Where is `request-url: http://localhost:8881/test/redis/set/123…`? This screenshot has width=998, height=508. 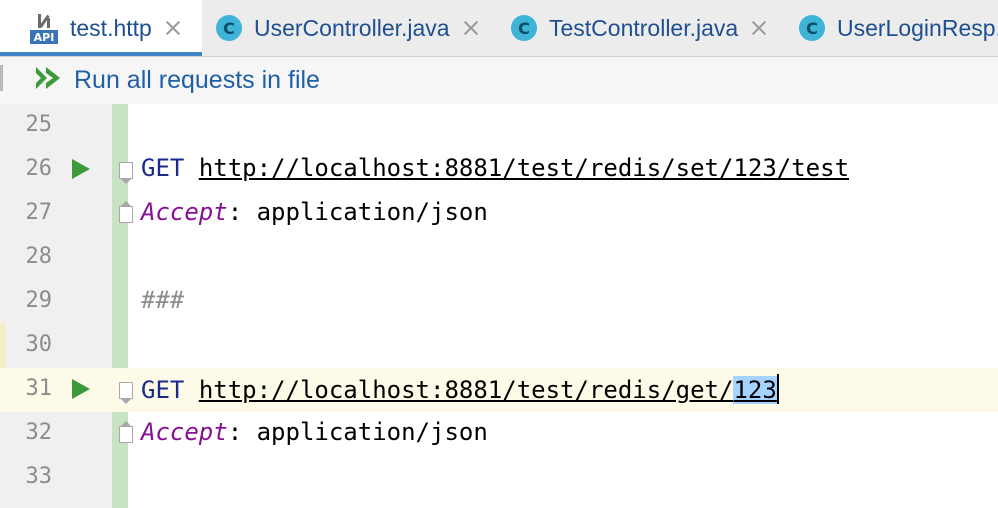 request-url: http://localhost:8881/test/redis/set/123… is located at coordinates (524, 168).